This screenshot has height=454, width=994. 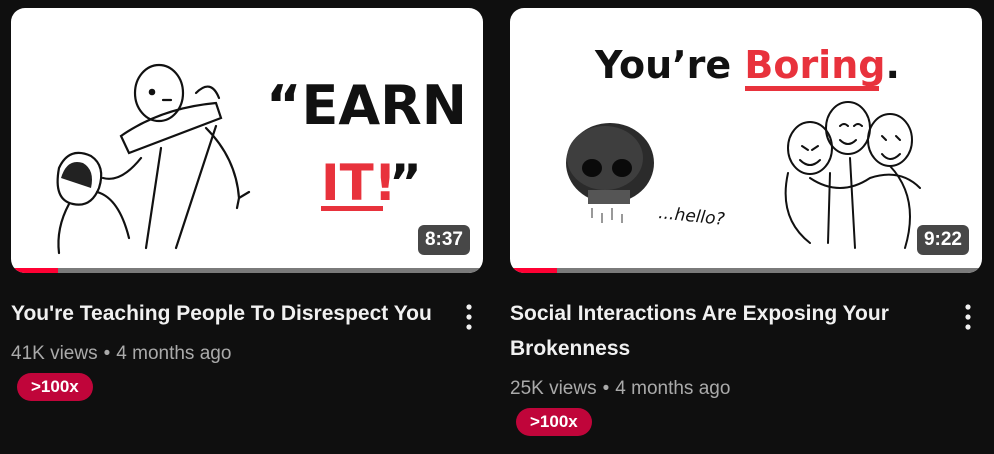 I want to click on view-count: 41K views, so click(x=54, y=353).